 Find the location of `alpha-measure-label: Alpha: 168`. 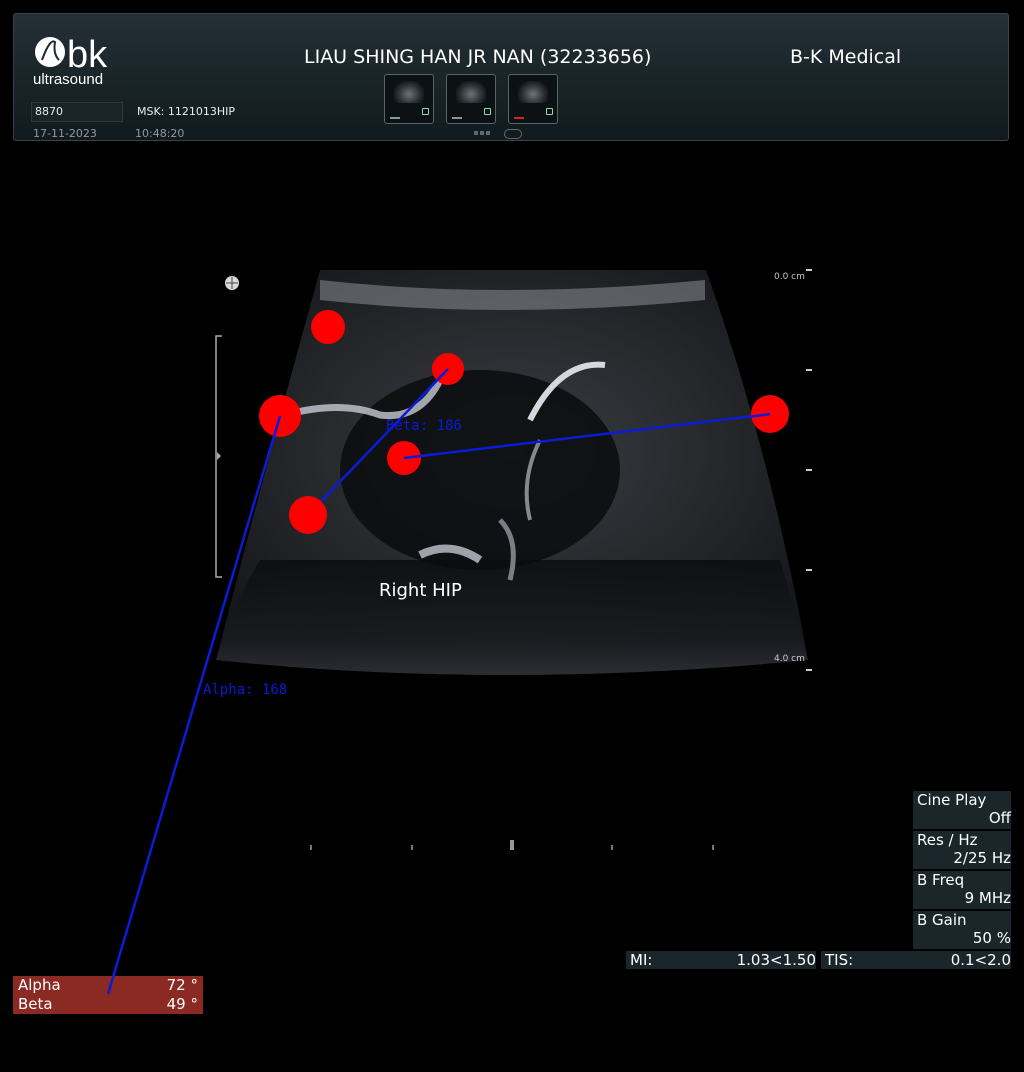

alpha-measure-label: Alpha: 168 is located at coordinates (245, 690).